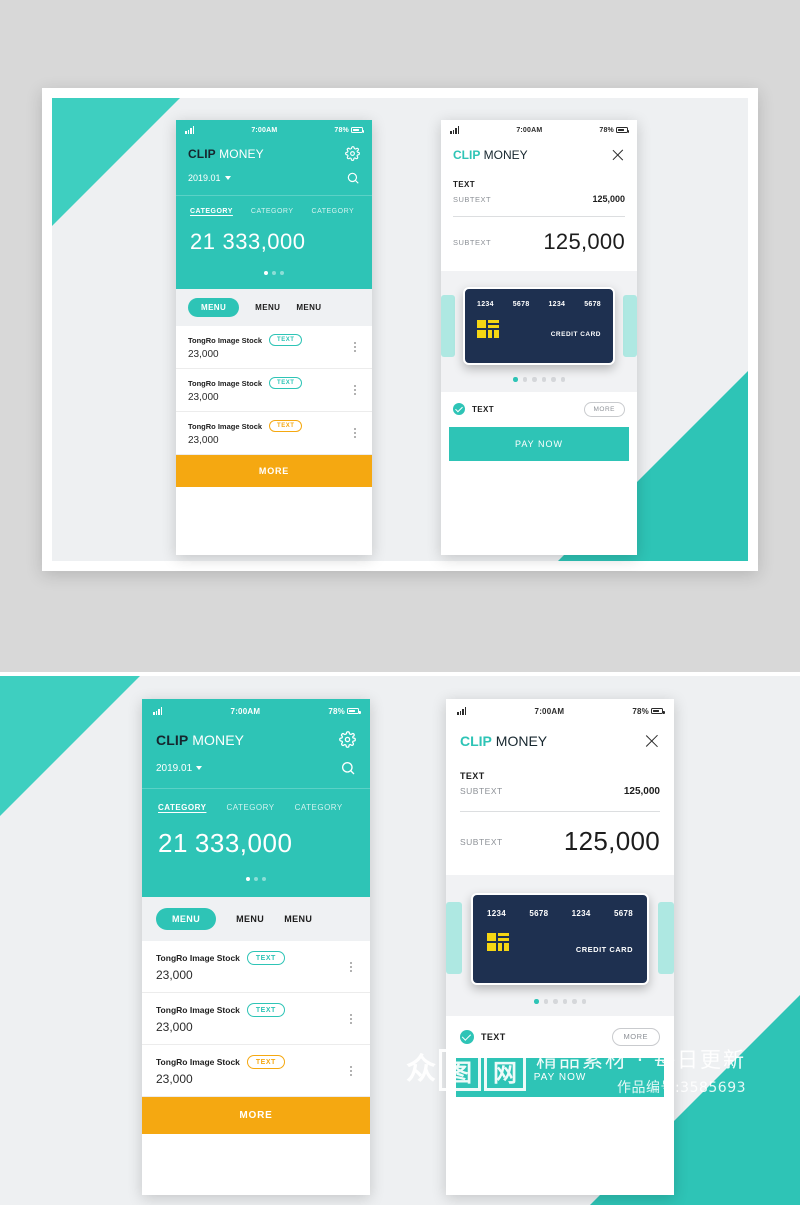 The width and height of the screenshot is (800, 1205). What do you see at coordinates (539, 913) in the screenshot?
I see `card-digit-group-1: 5678` at bounding box center [539, 913].